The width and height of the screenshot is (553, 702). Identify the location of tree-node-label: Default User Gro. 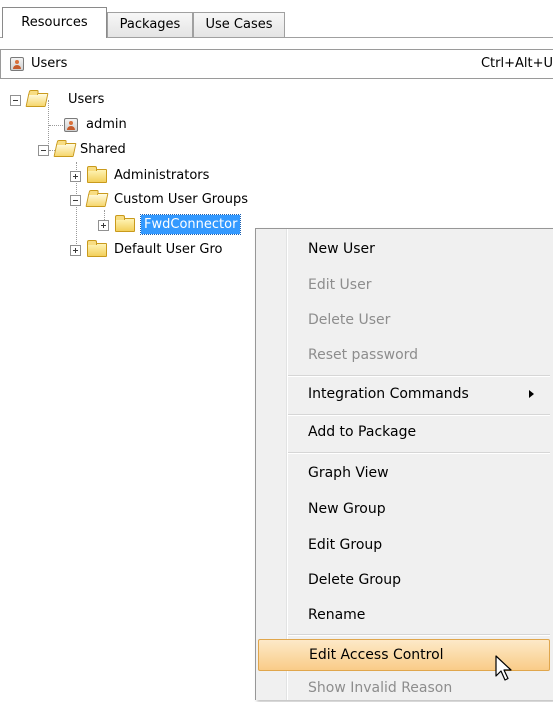
(168, 249).